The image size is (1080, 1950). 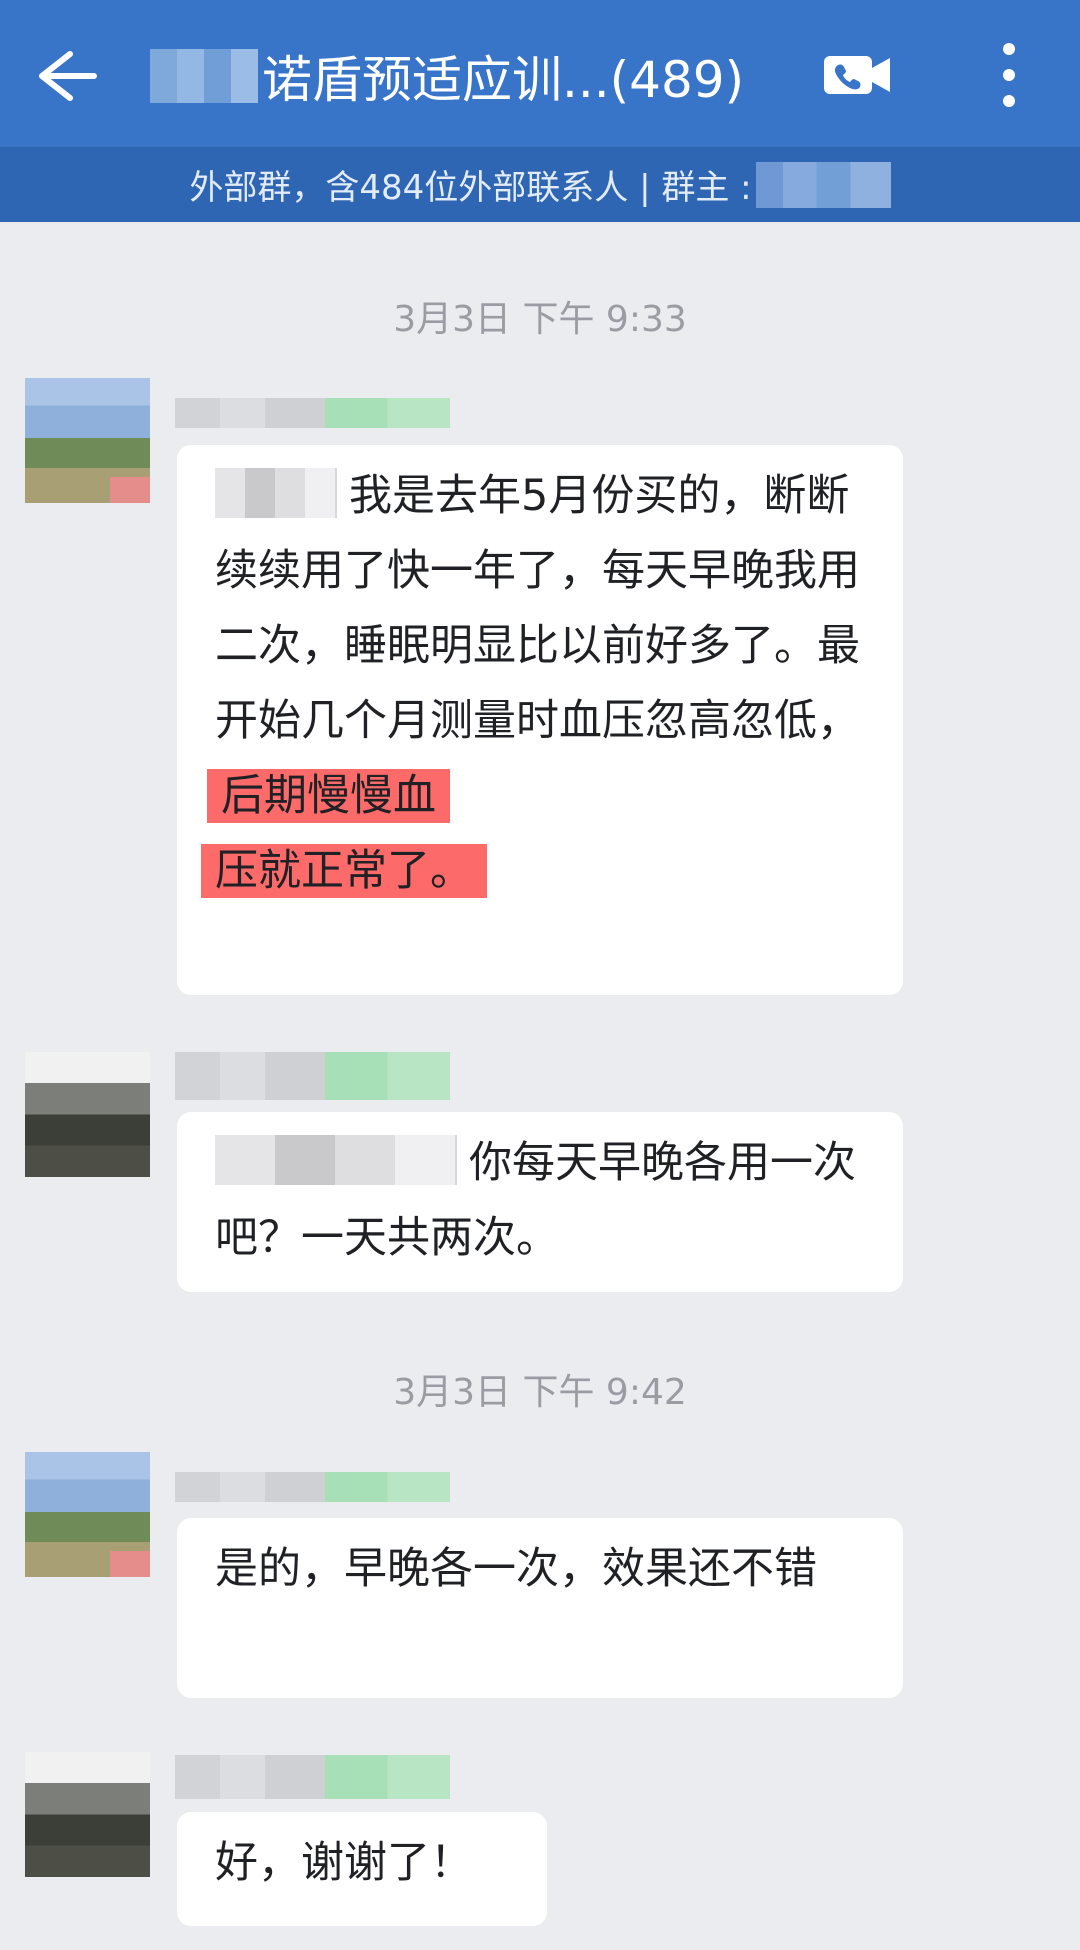 What do you see at coordinates (540, 1392) in the screenshot?
I see `timestamp: 3月3日 下午 9:42` at bounding box center [540, 1392].